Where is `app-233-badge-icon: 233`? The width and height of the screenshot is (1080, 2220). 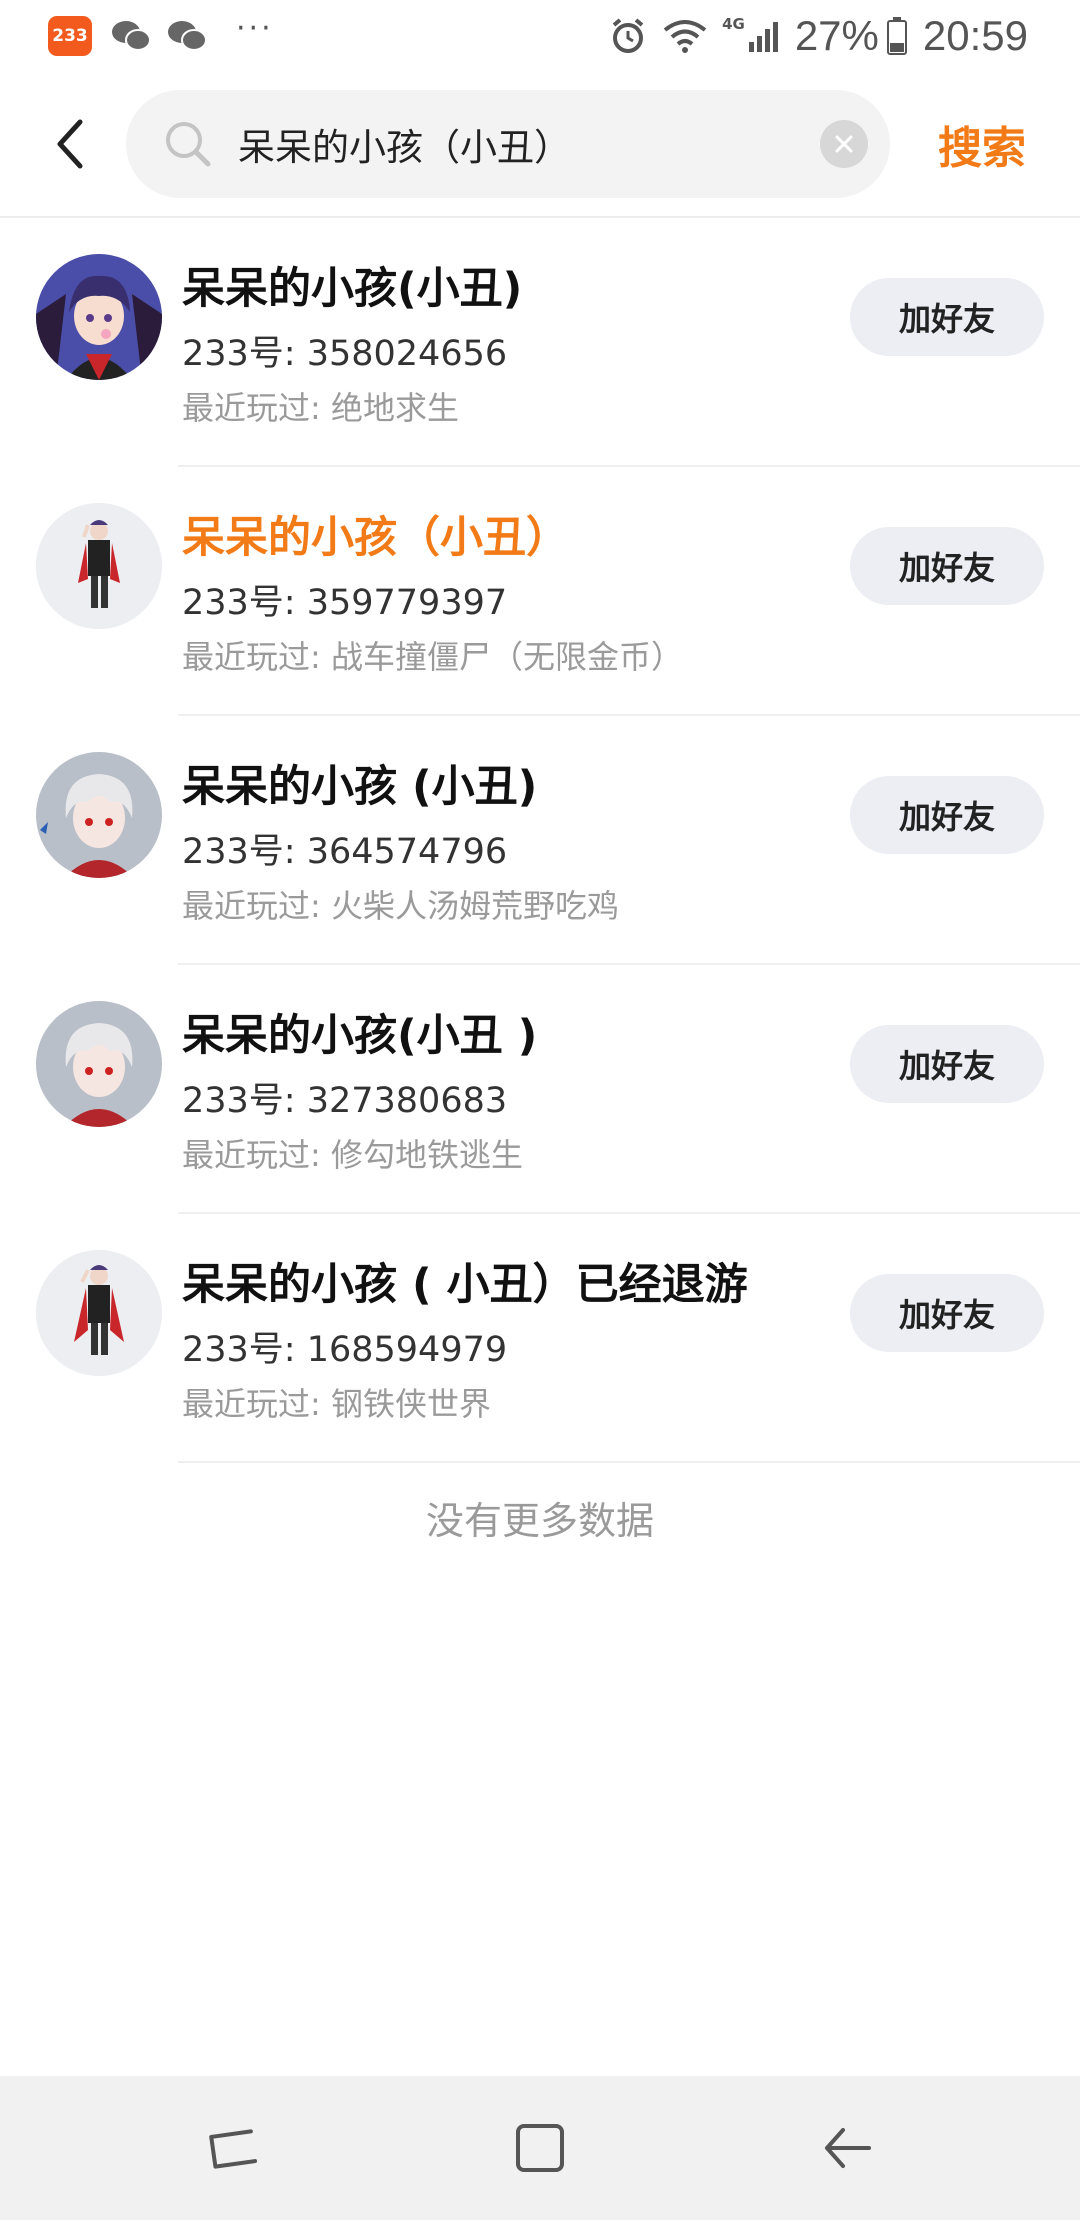 app-233-badge-icon: 233 is located at coordinates (70, 36).